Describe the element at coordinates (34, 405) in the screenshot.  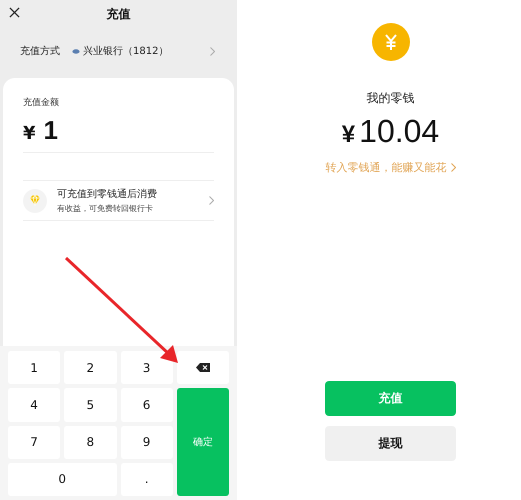
I see `number-key: 4` at that location.